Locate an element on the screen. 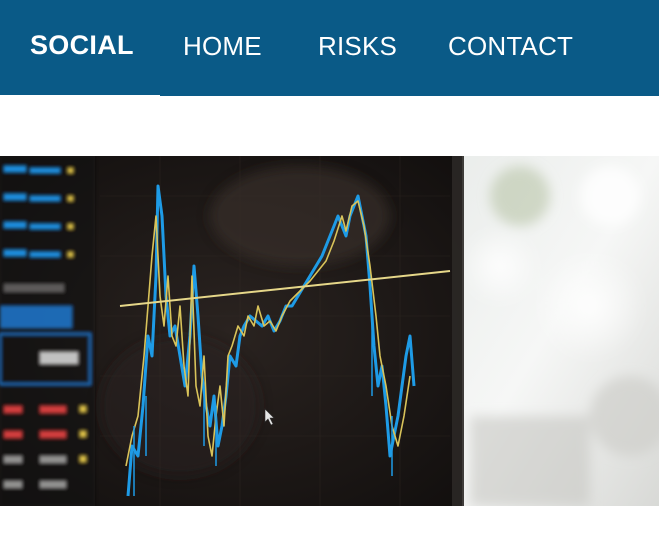 The width and height of the screenshot is (659, 554). nav-link-home: HOME is located at coordinates (222, 48).